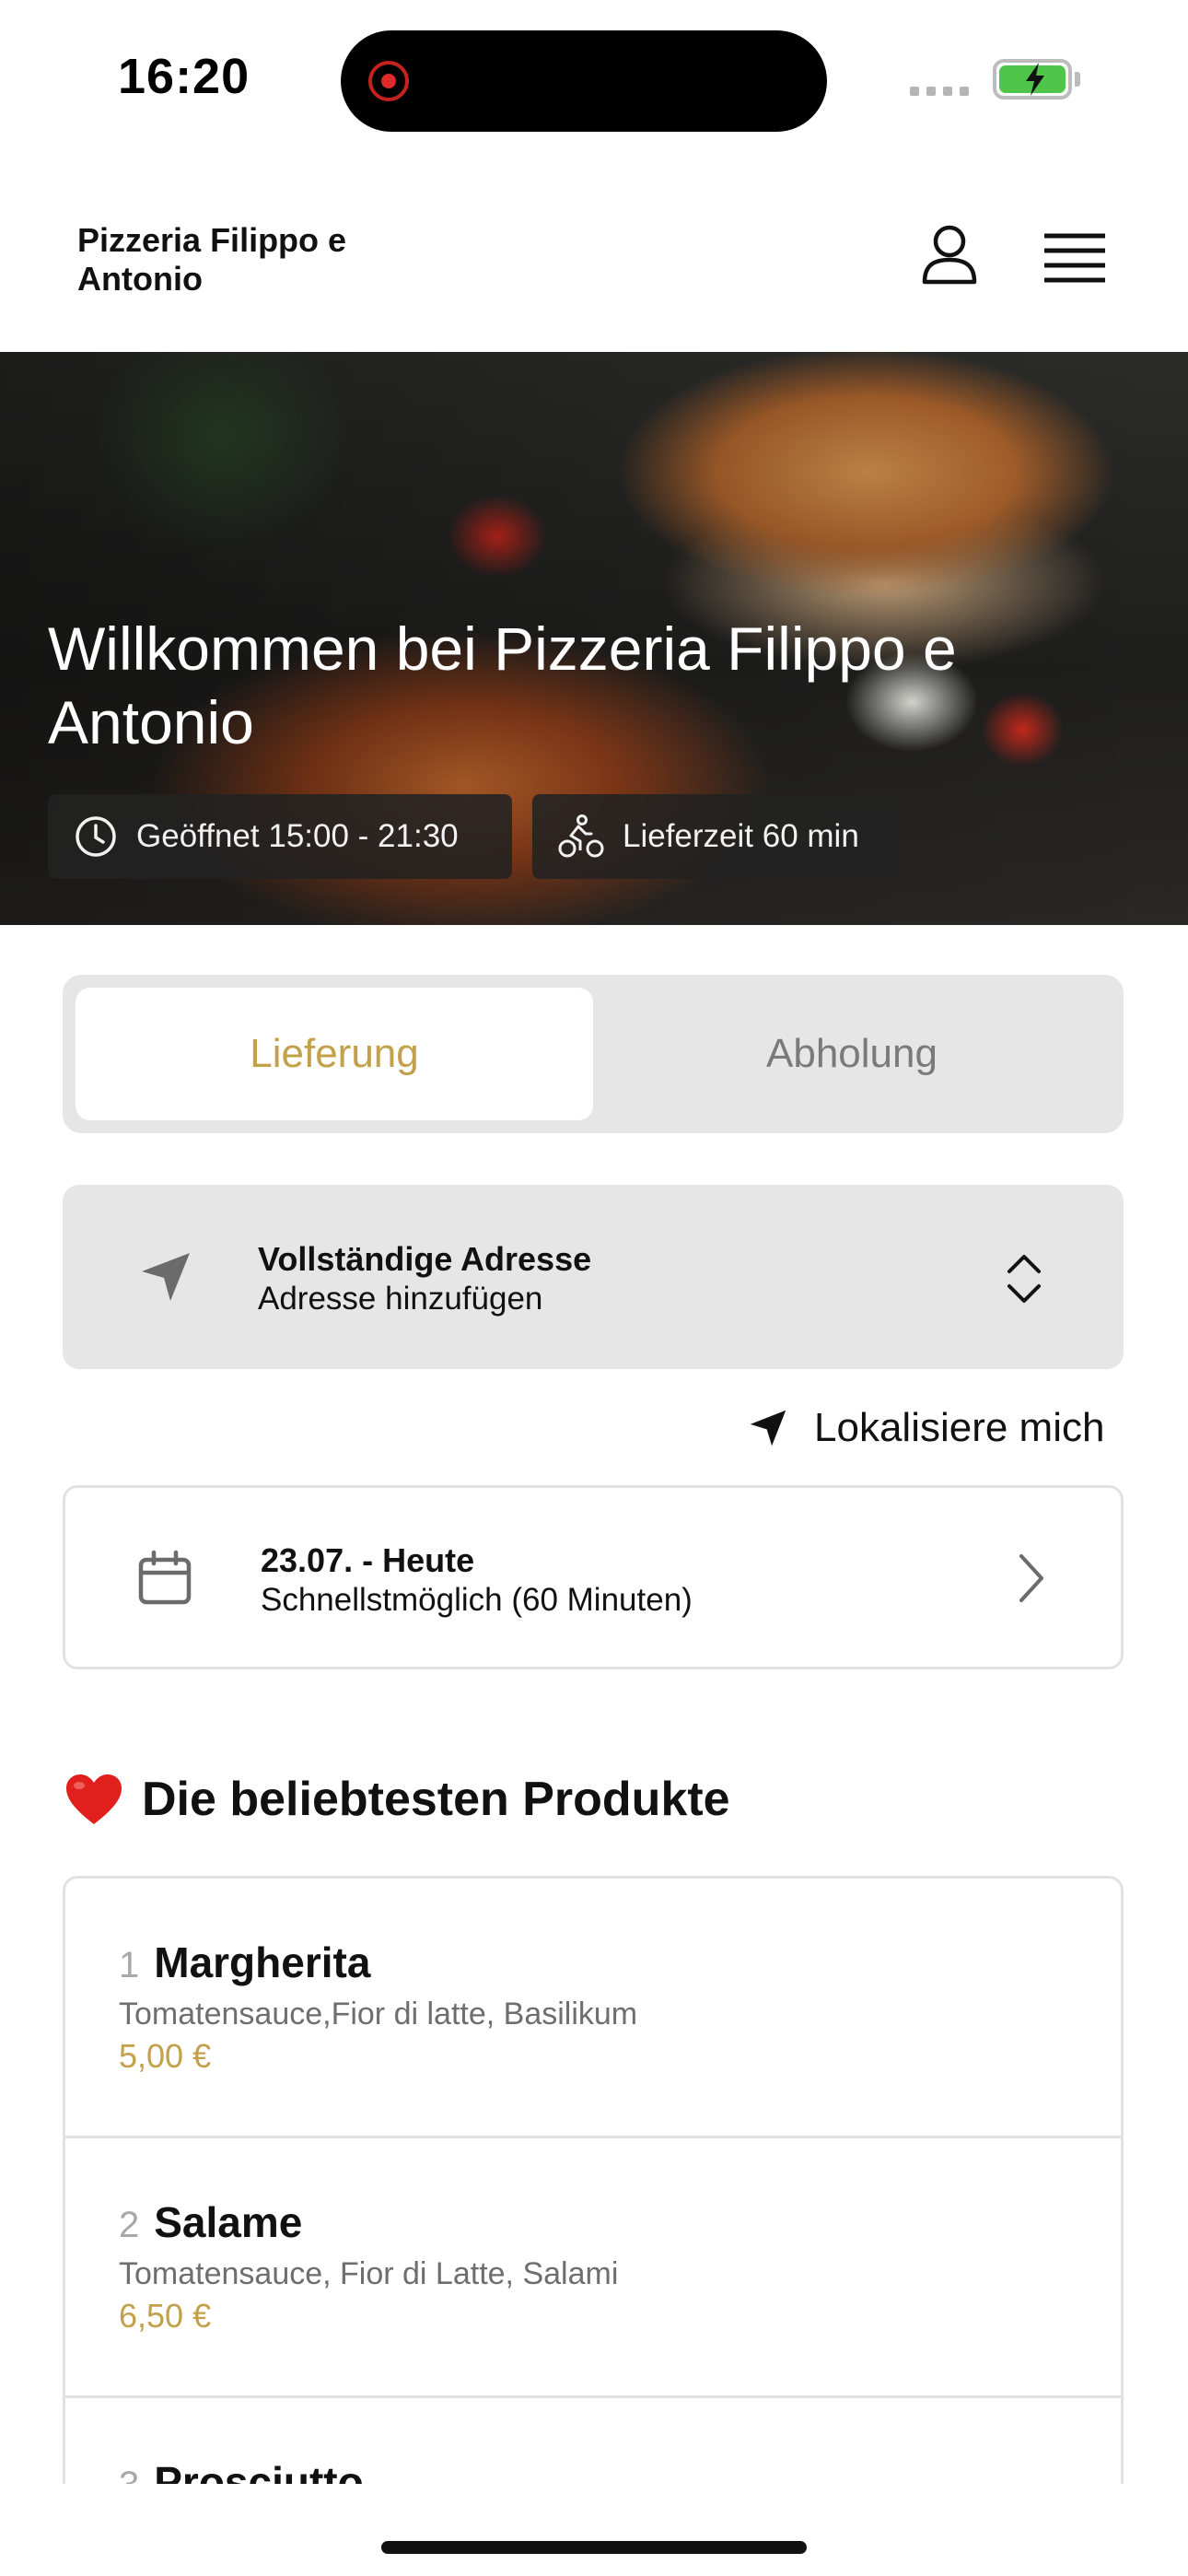 Image resolution: width=1188 pixels, height=2576 pixels. What do you see at coordinates (425, 1259) in the screenshot?
I see `address-title: Vollständige Adresse` at bounding box center [425, 1259].